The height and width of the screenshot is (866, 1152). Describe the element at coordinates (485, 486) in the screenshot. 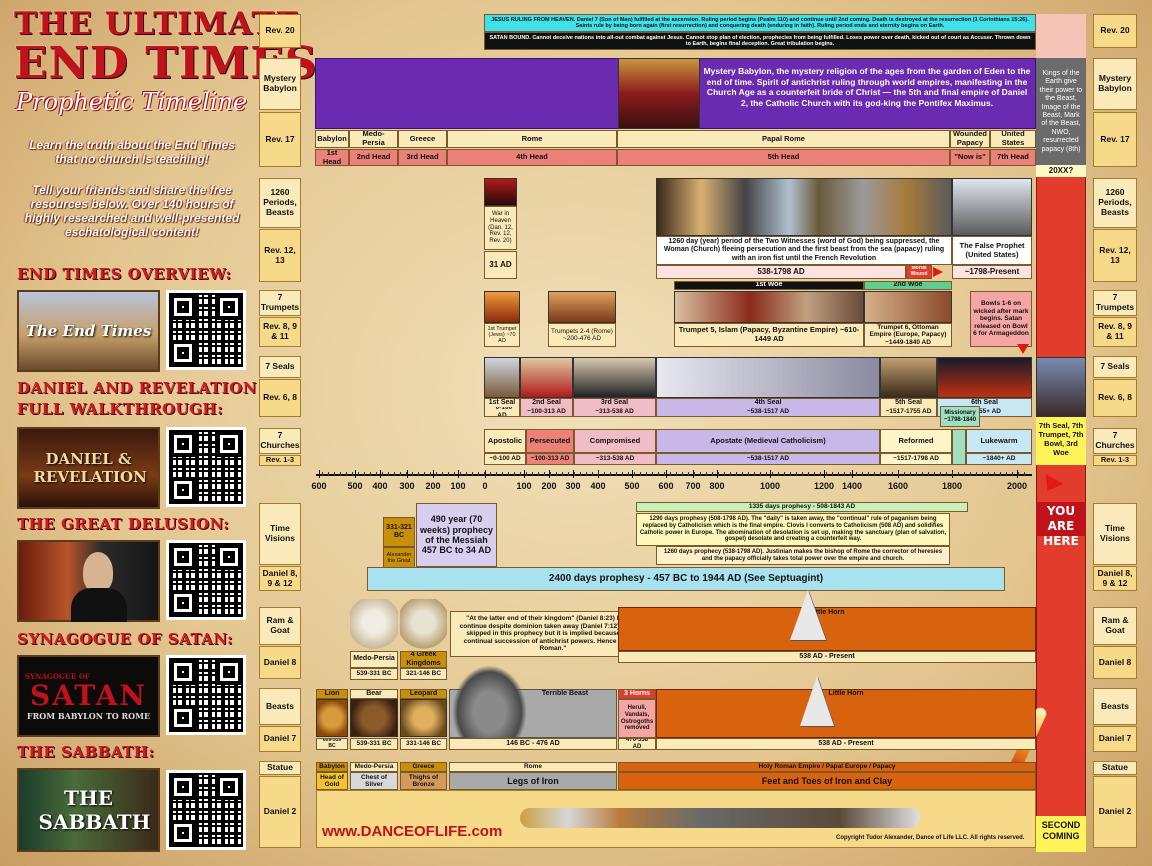

I see `axis-tick-label: 0` at that location.